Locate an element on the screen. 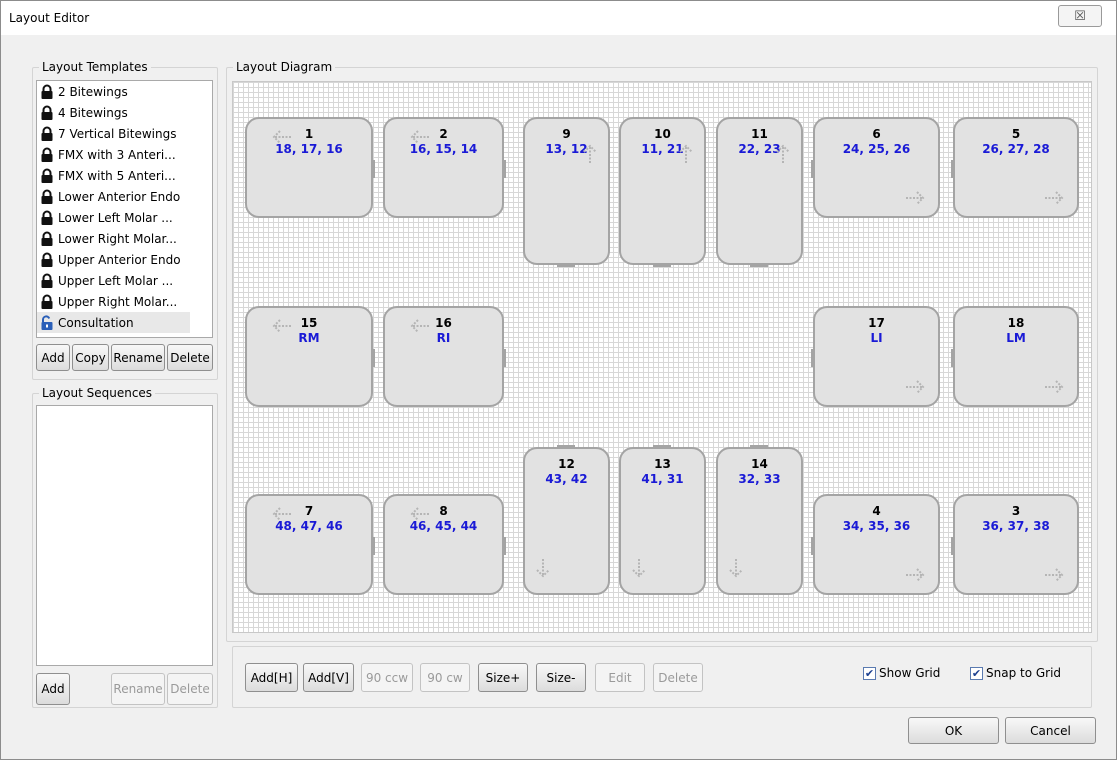 This screenshot has width=1117, height=760. film-teeth: 43, 42 is located at coordinates (566, 479).